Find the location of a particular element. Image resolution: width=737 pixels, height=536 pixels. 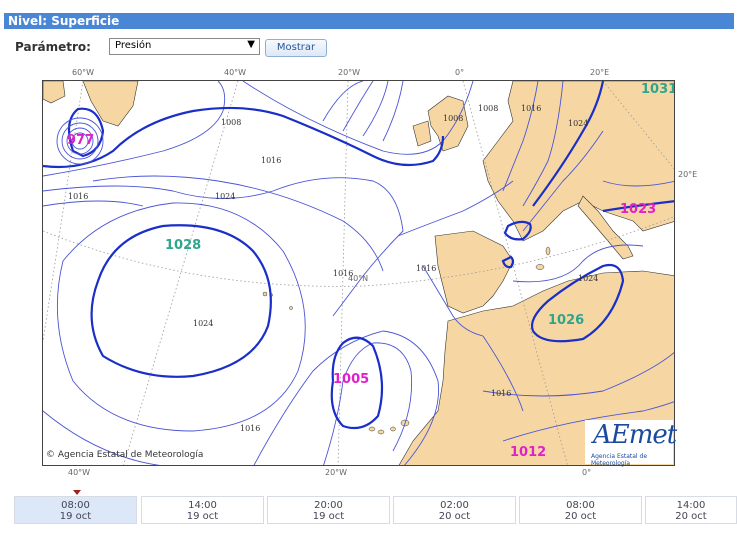

isobar-label-1024-a: 1024 is located at coordinates (225, 196).